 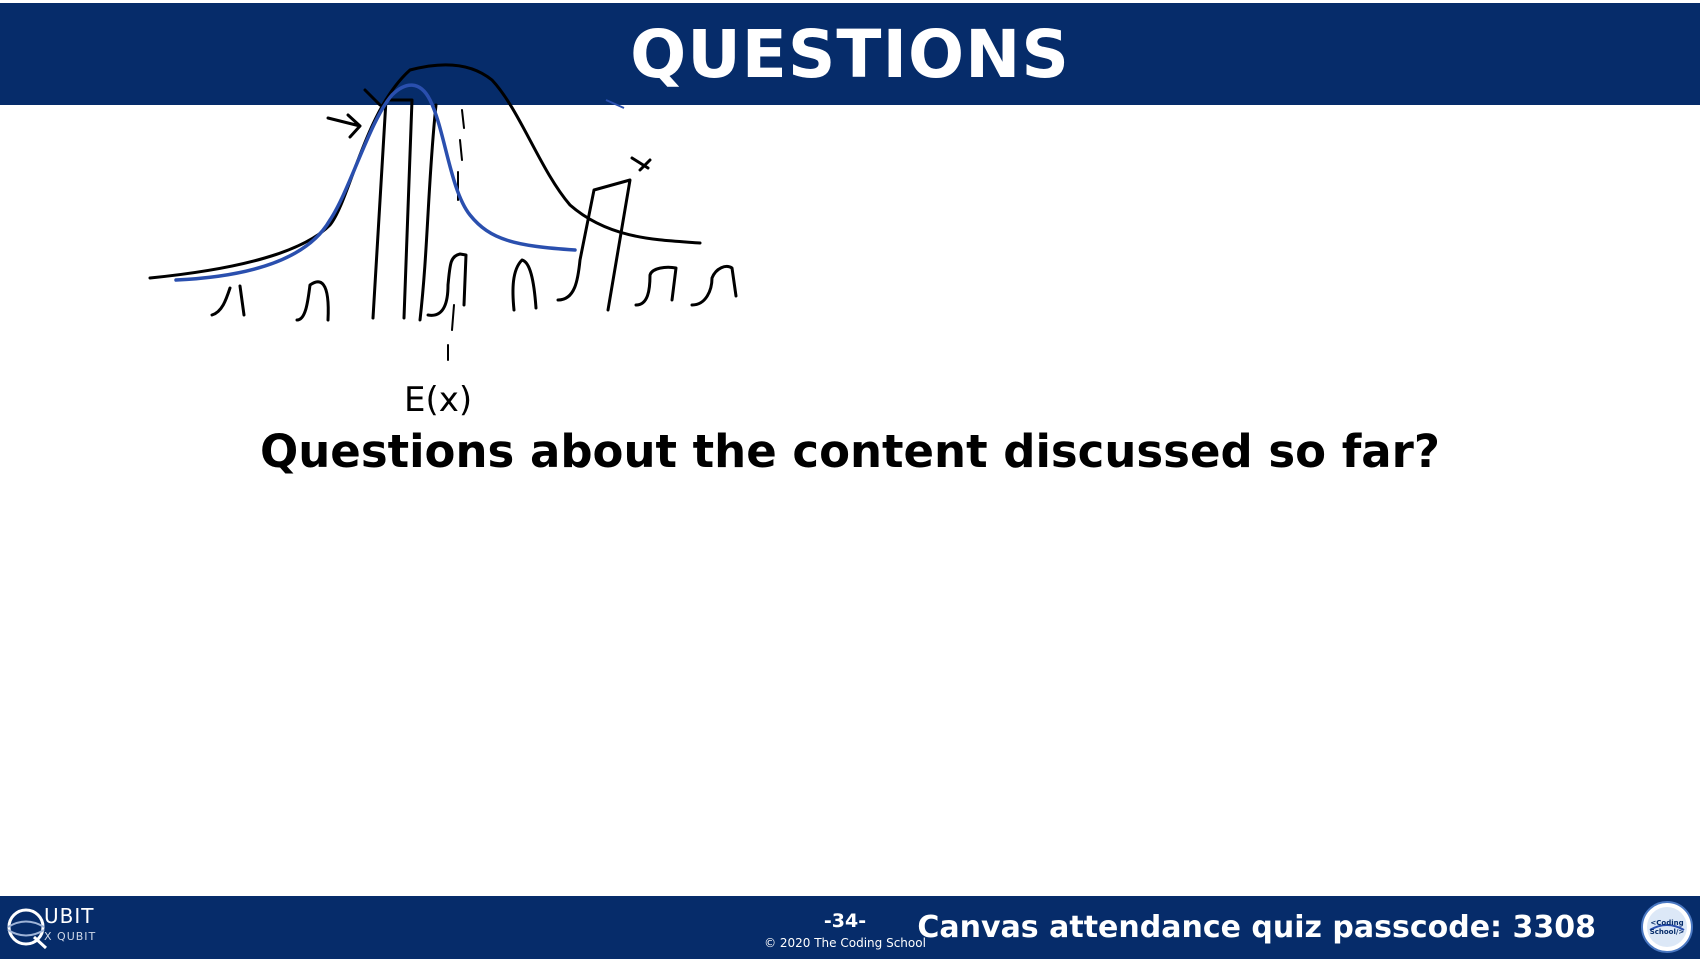 What do you see at coordinates (344, 126) in the screenshot?
I see `sketch-arrow-left` at bounding box center [344, 126].